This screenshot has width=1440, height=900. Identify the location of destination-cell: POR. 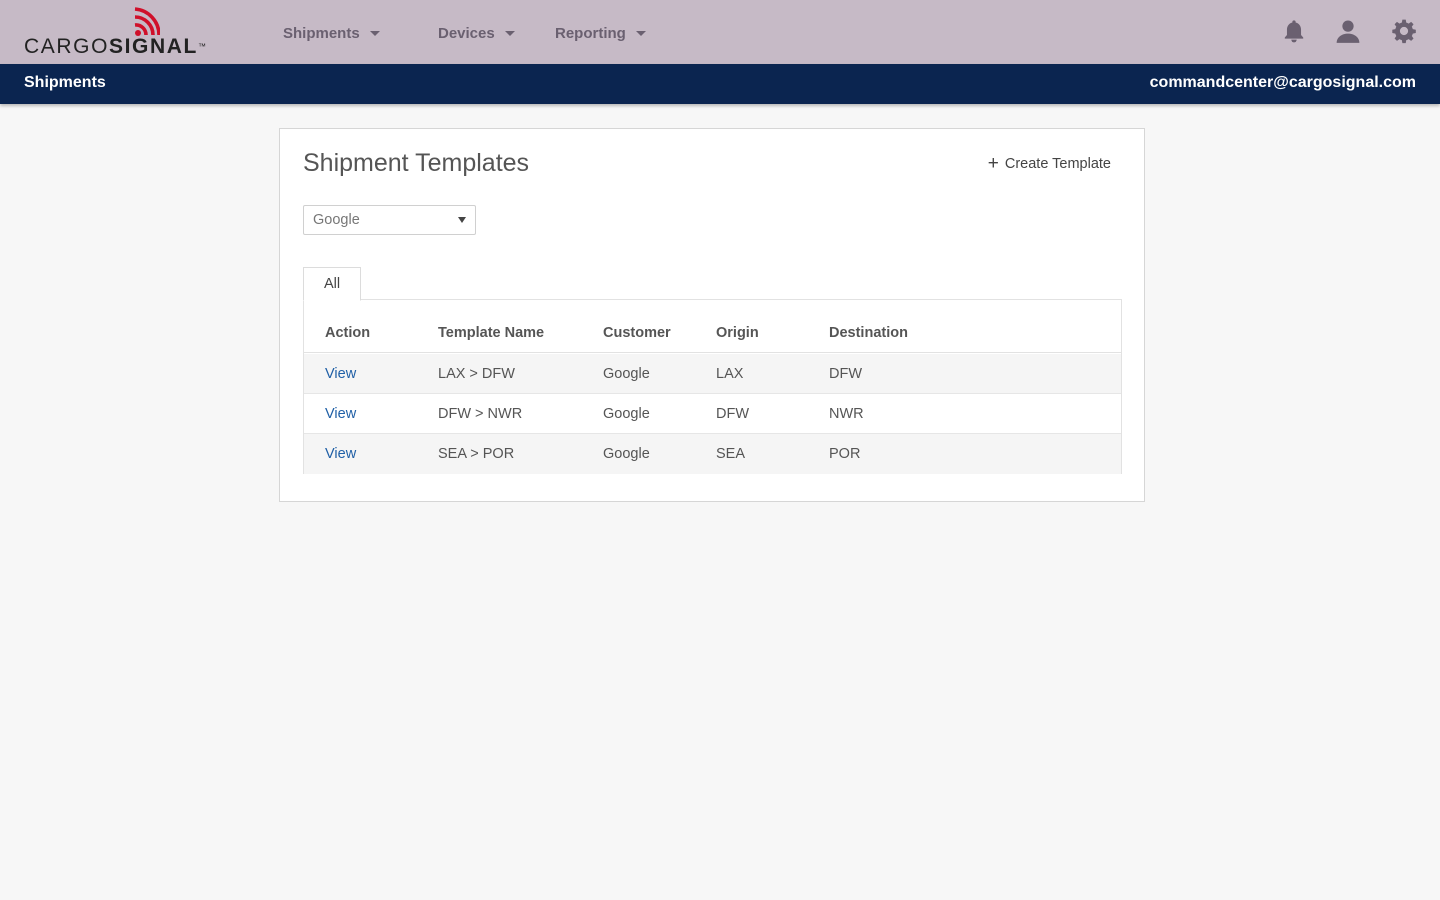
(845, 454).